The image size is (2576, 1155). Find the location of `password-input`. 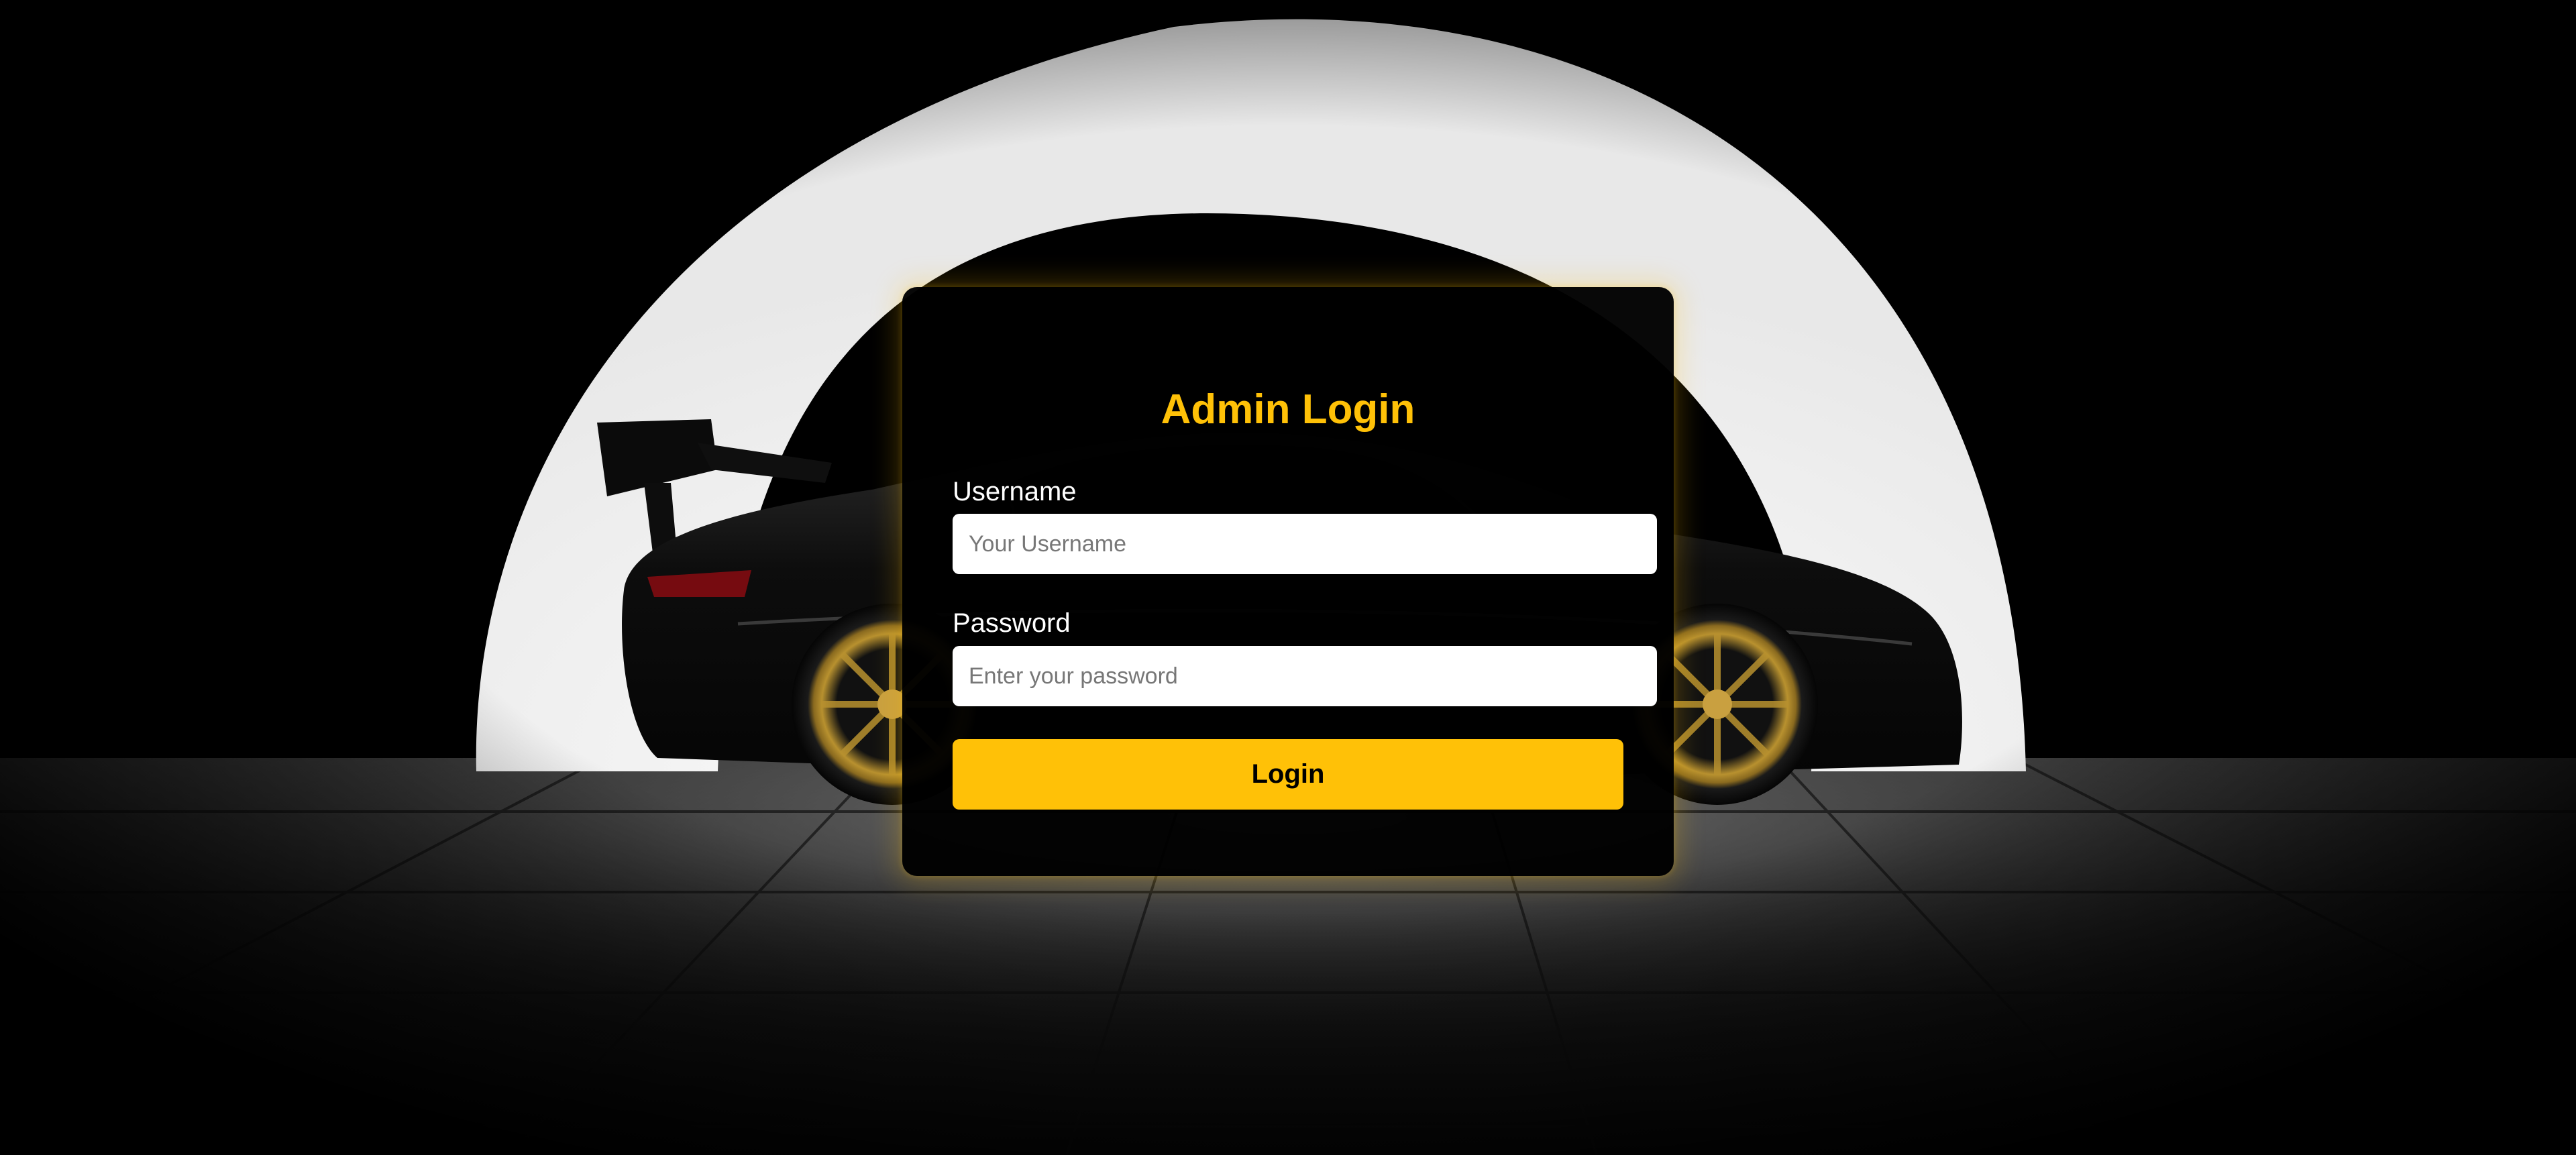

password-input is located at coordinates (1305, 676).